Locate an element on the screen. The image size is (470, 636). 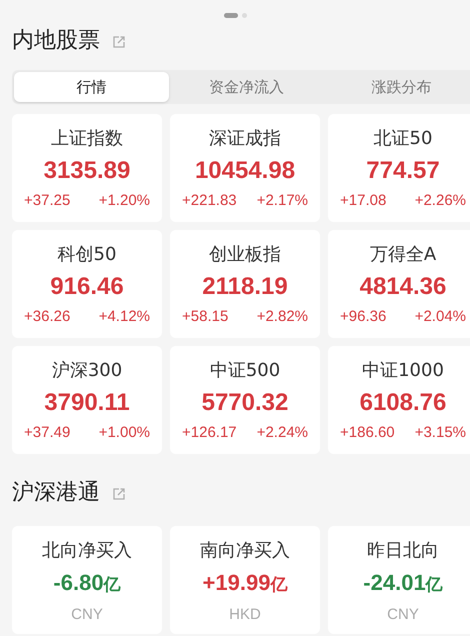
currency-label: HKD is located at coordinates (245, 615).